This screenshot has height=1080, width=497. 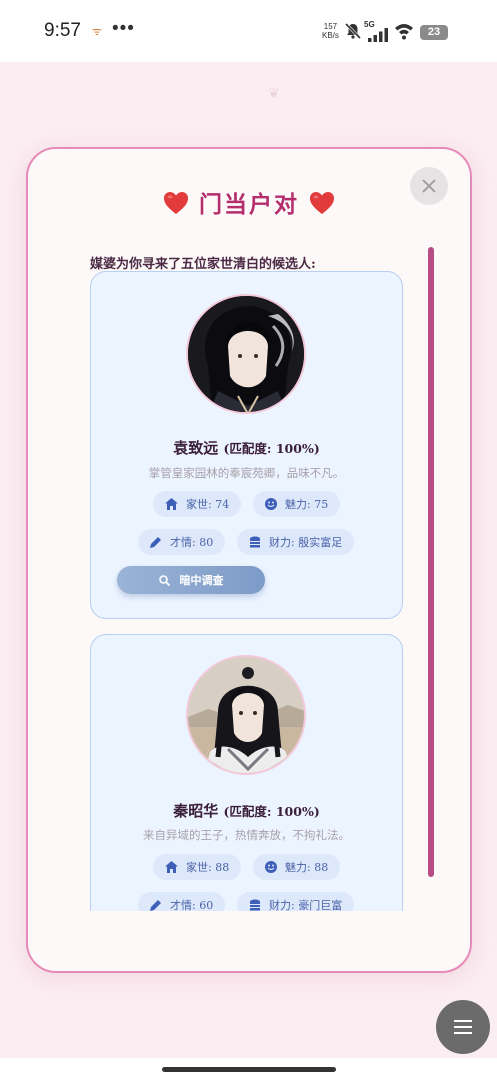 I want to click on stat-charm-label: 魅力: 88, so click(x=307, y=867).